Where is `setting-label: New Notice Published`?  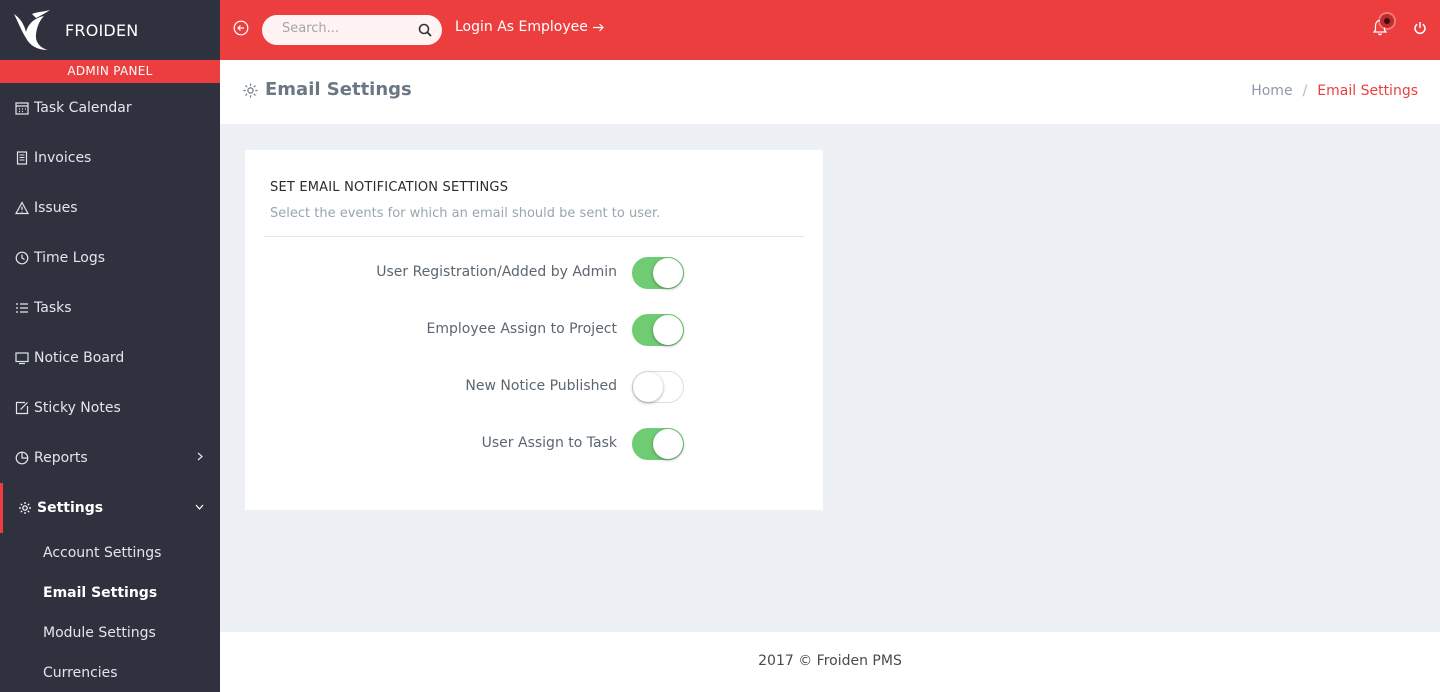
setting-label: New Notice Published is located at coordinates (541, 386).